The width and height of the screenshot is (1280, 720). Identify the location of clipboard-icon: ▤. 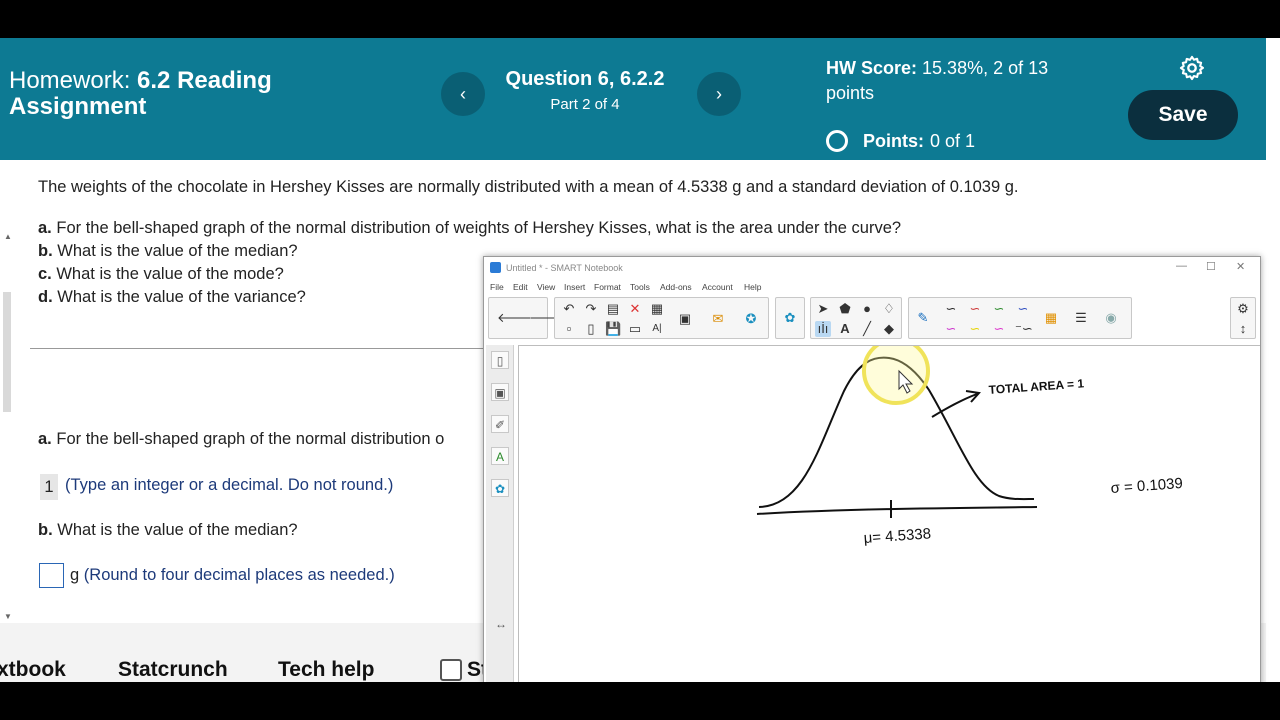
(613, 309).